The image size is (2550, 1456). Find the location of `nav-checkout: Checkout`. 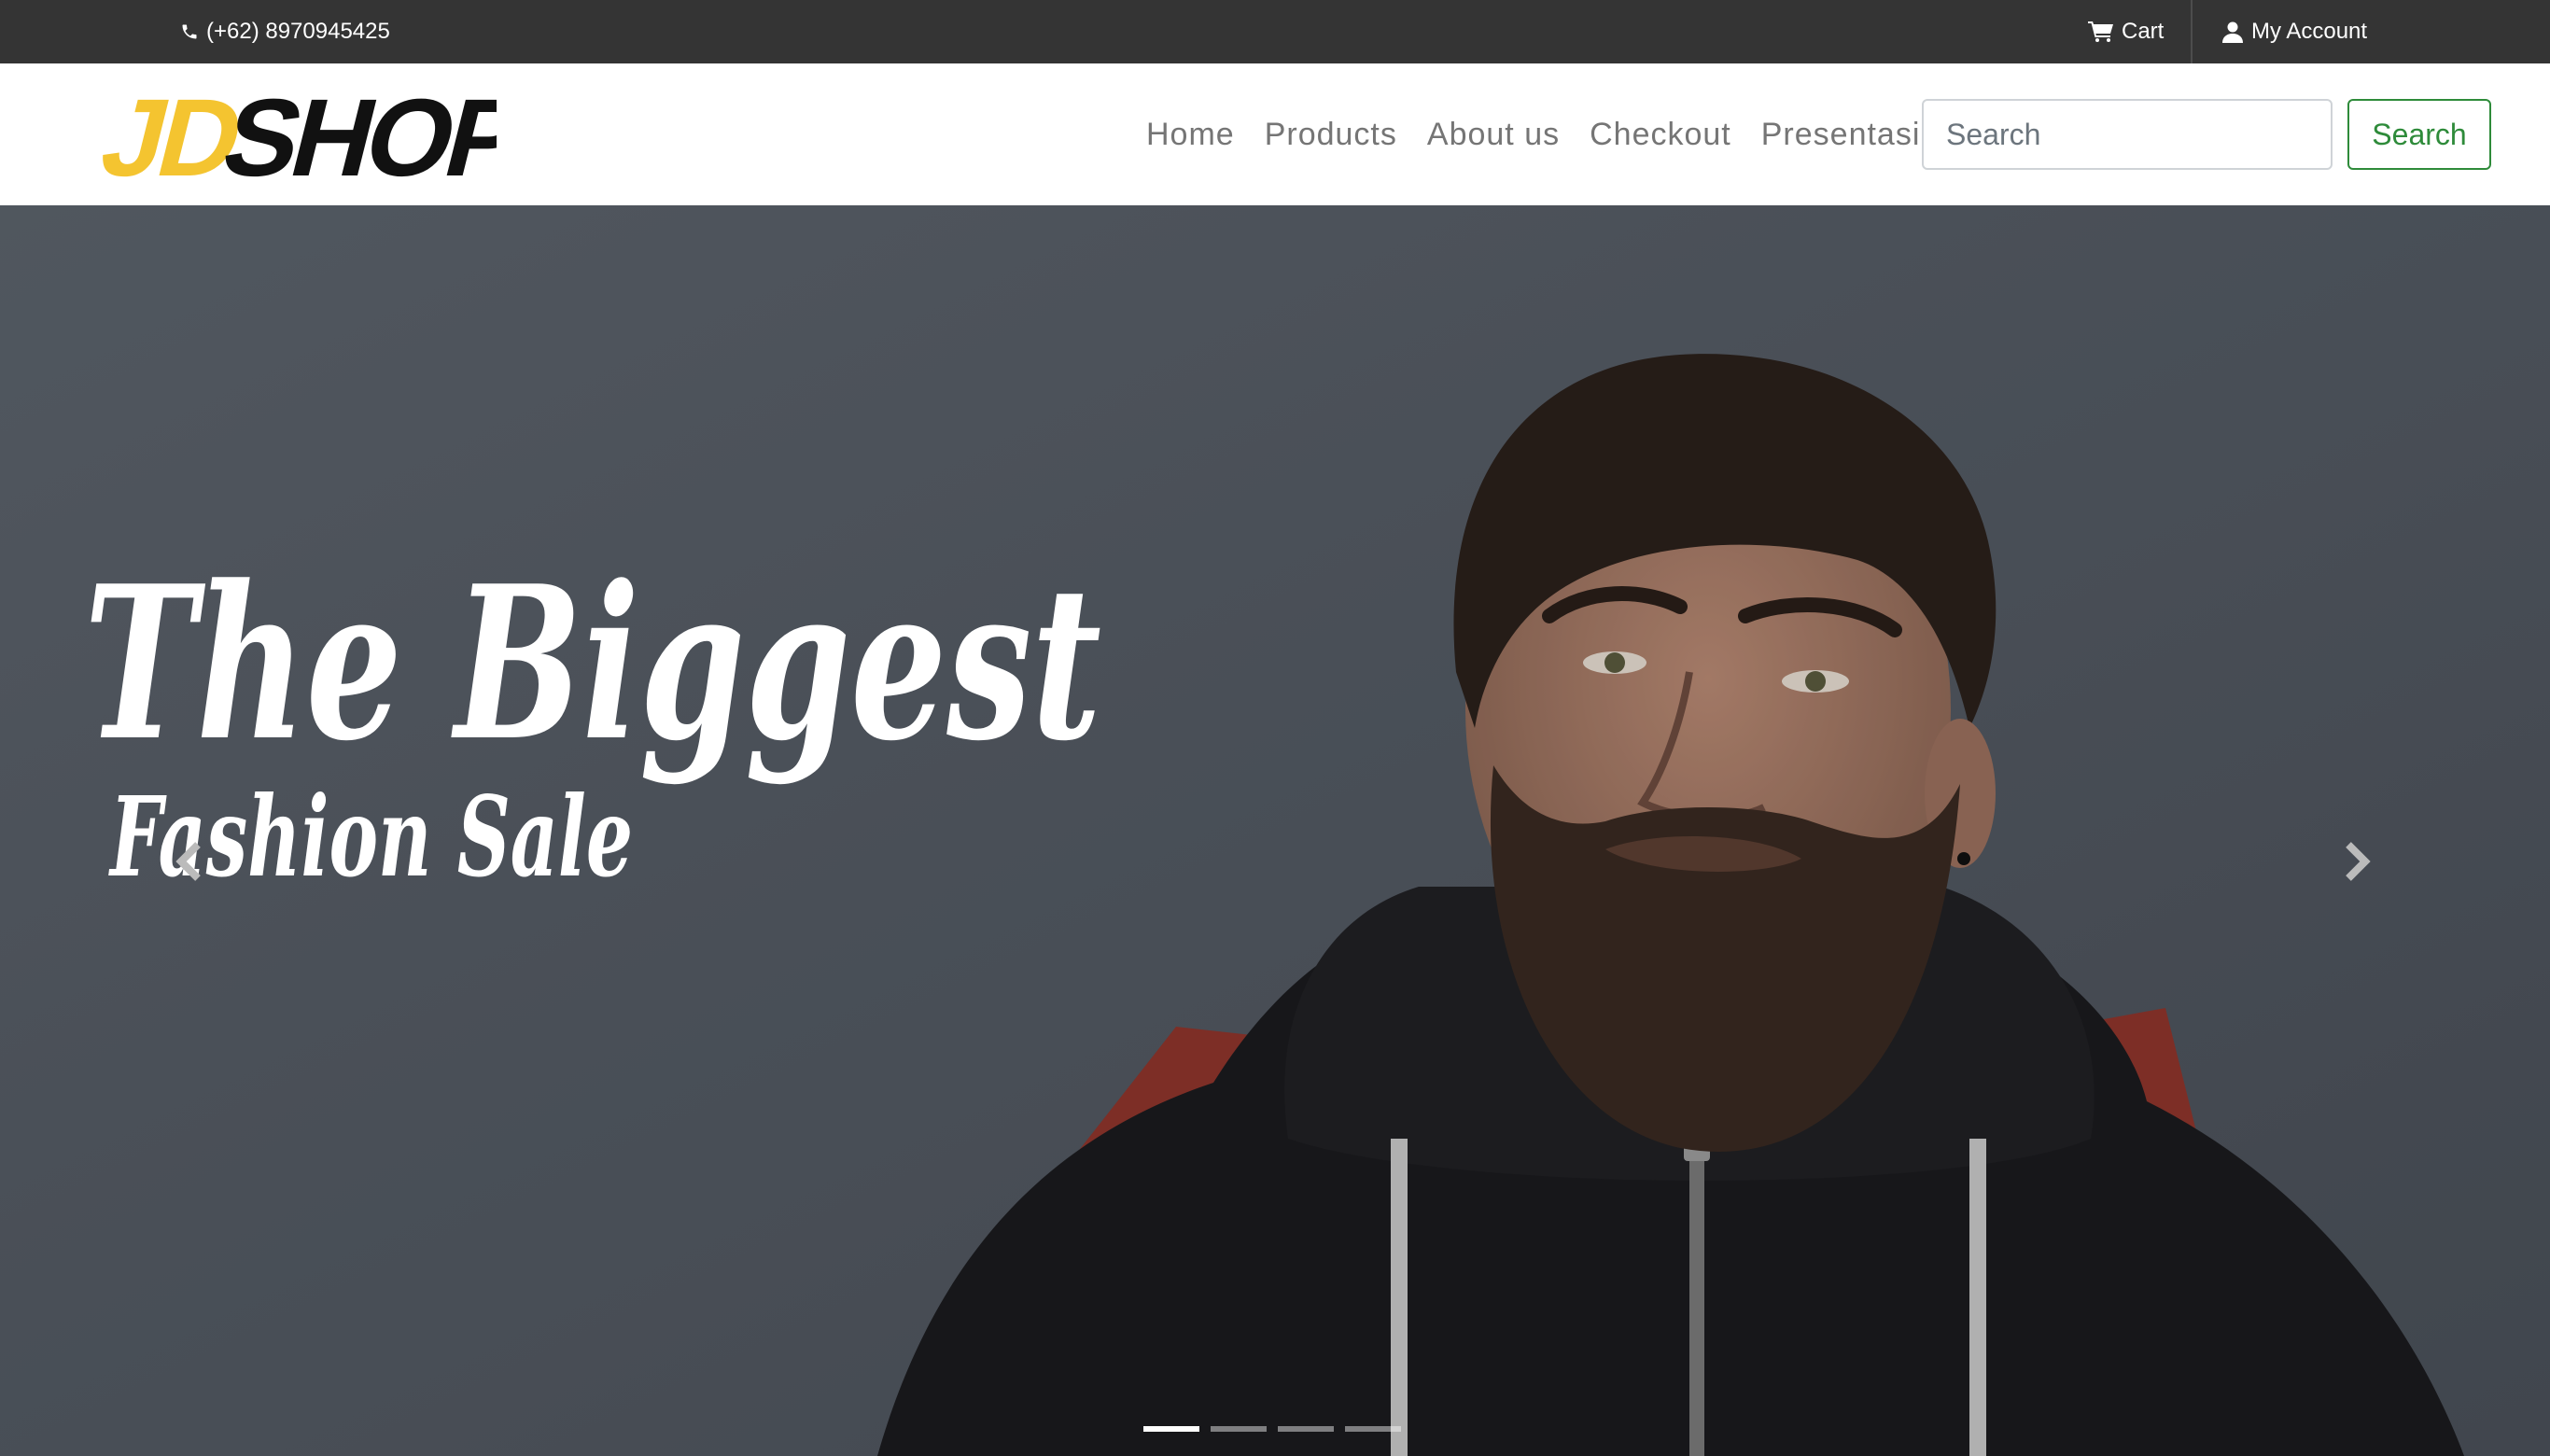

nav-checkout: Checkout is located at coordinates (1660, 135).